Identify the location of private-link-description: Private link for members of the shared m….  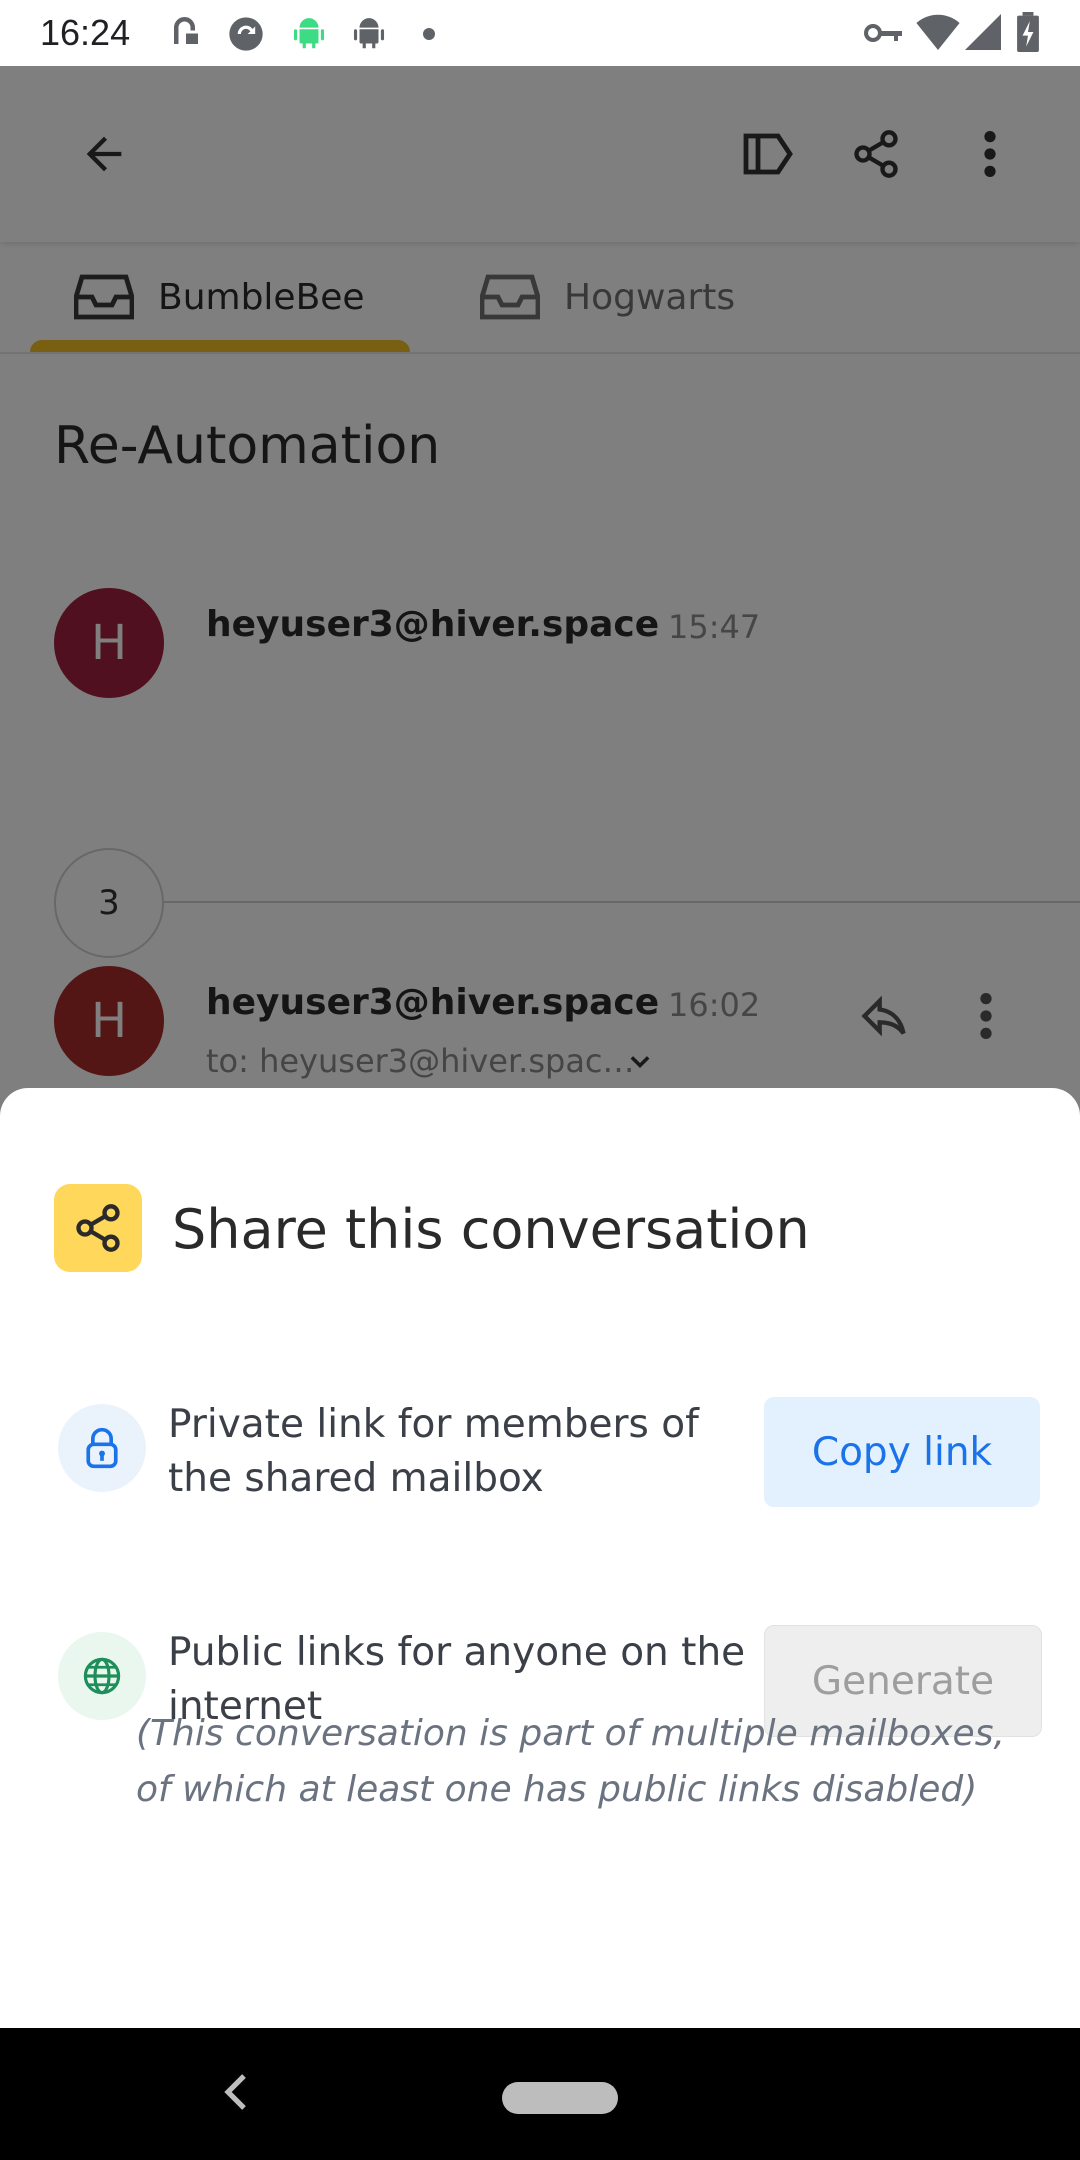
(433, 1451).